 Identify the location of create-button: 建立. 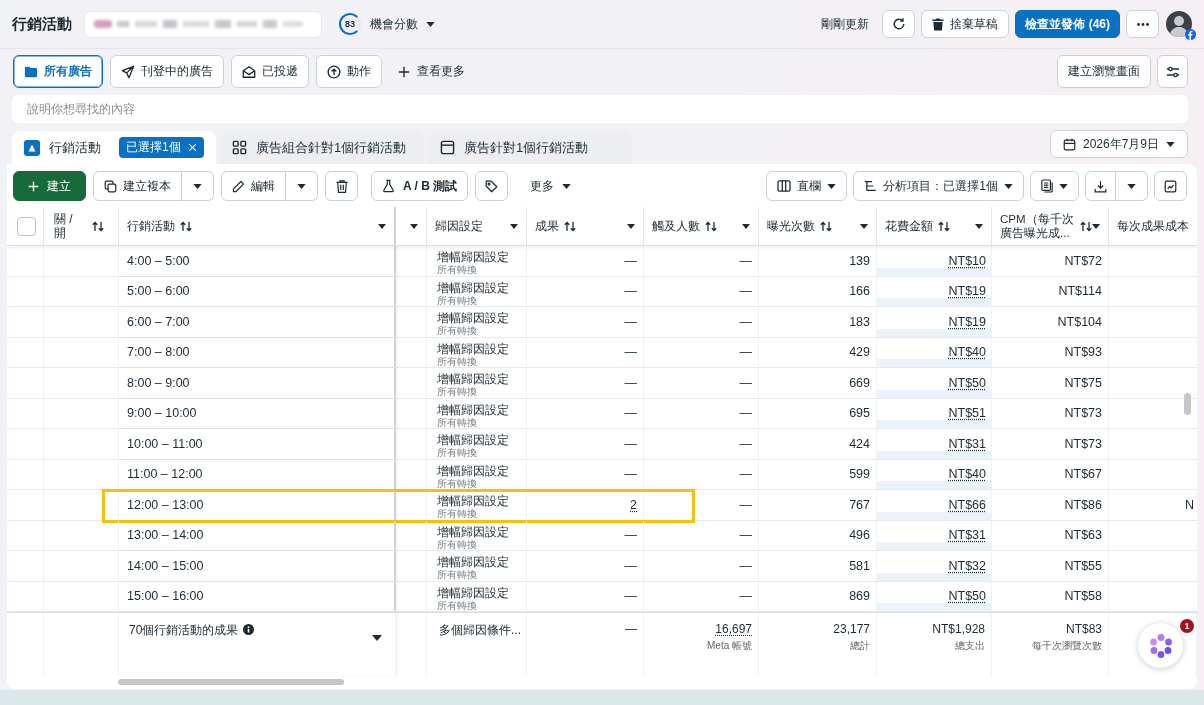
(49, 186).